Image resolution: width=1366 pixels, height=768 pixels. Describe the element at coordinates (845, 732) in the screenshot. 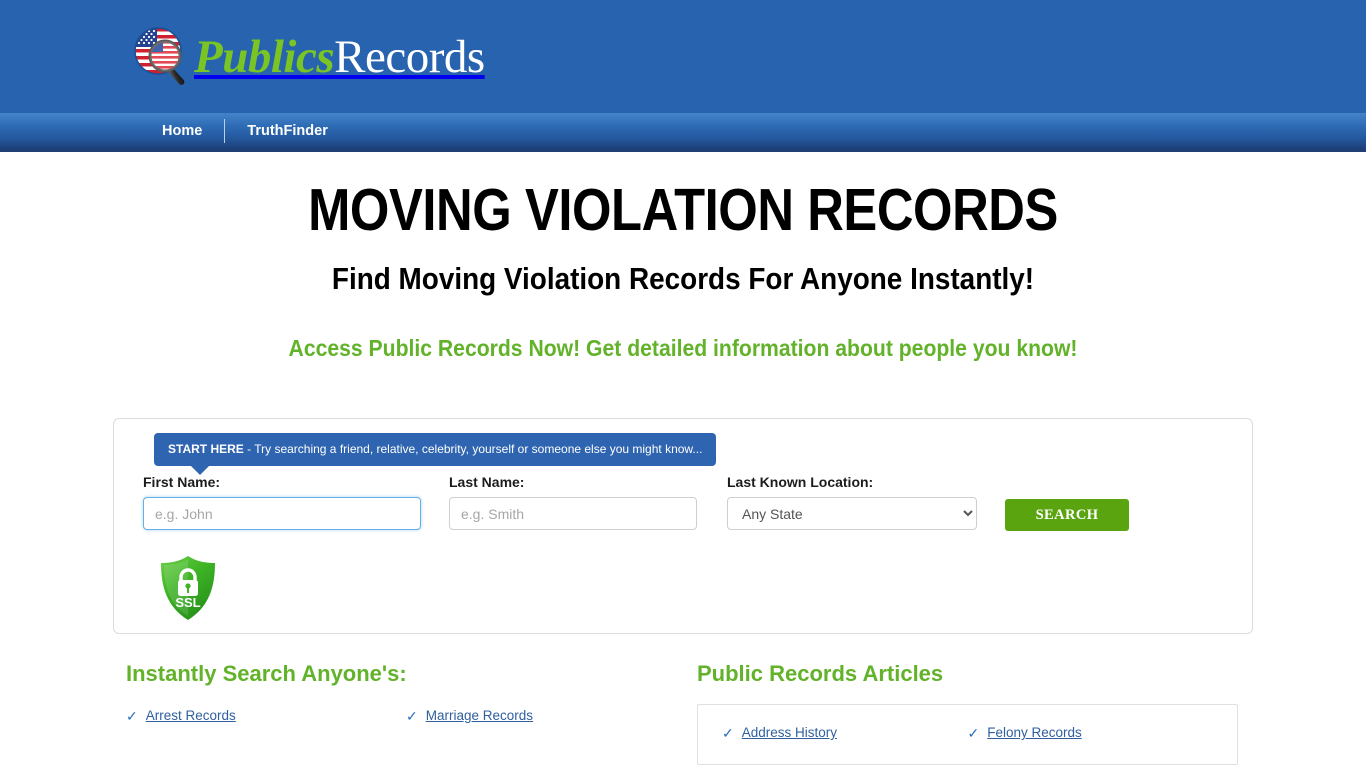

I see `list-item: ✓ Address History` at that location.